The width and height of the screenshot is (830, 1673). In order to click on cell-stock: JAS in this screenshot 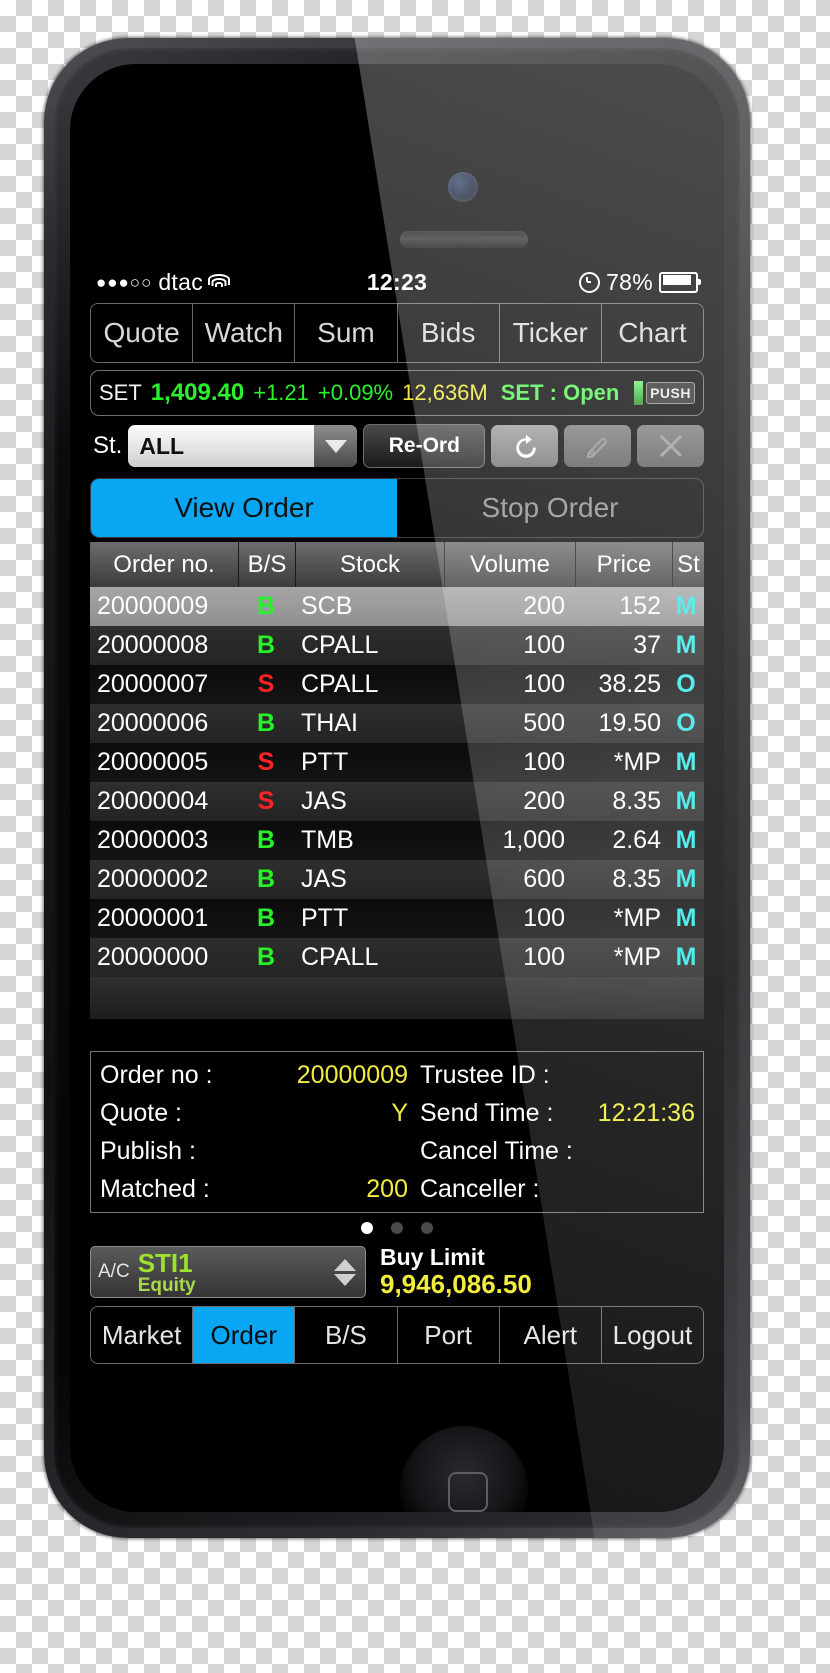, I will do `click(324, 879)`.